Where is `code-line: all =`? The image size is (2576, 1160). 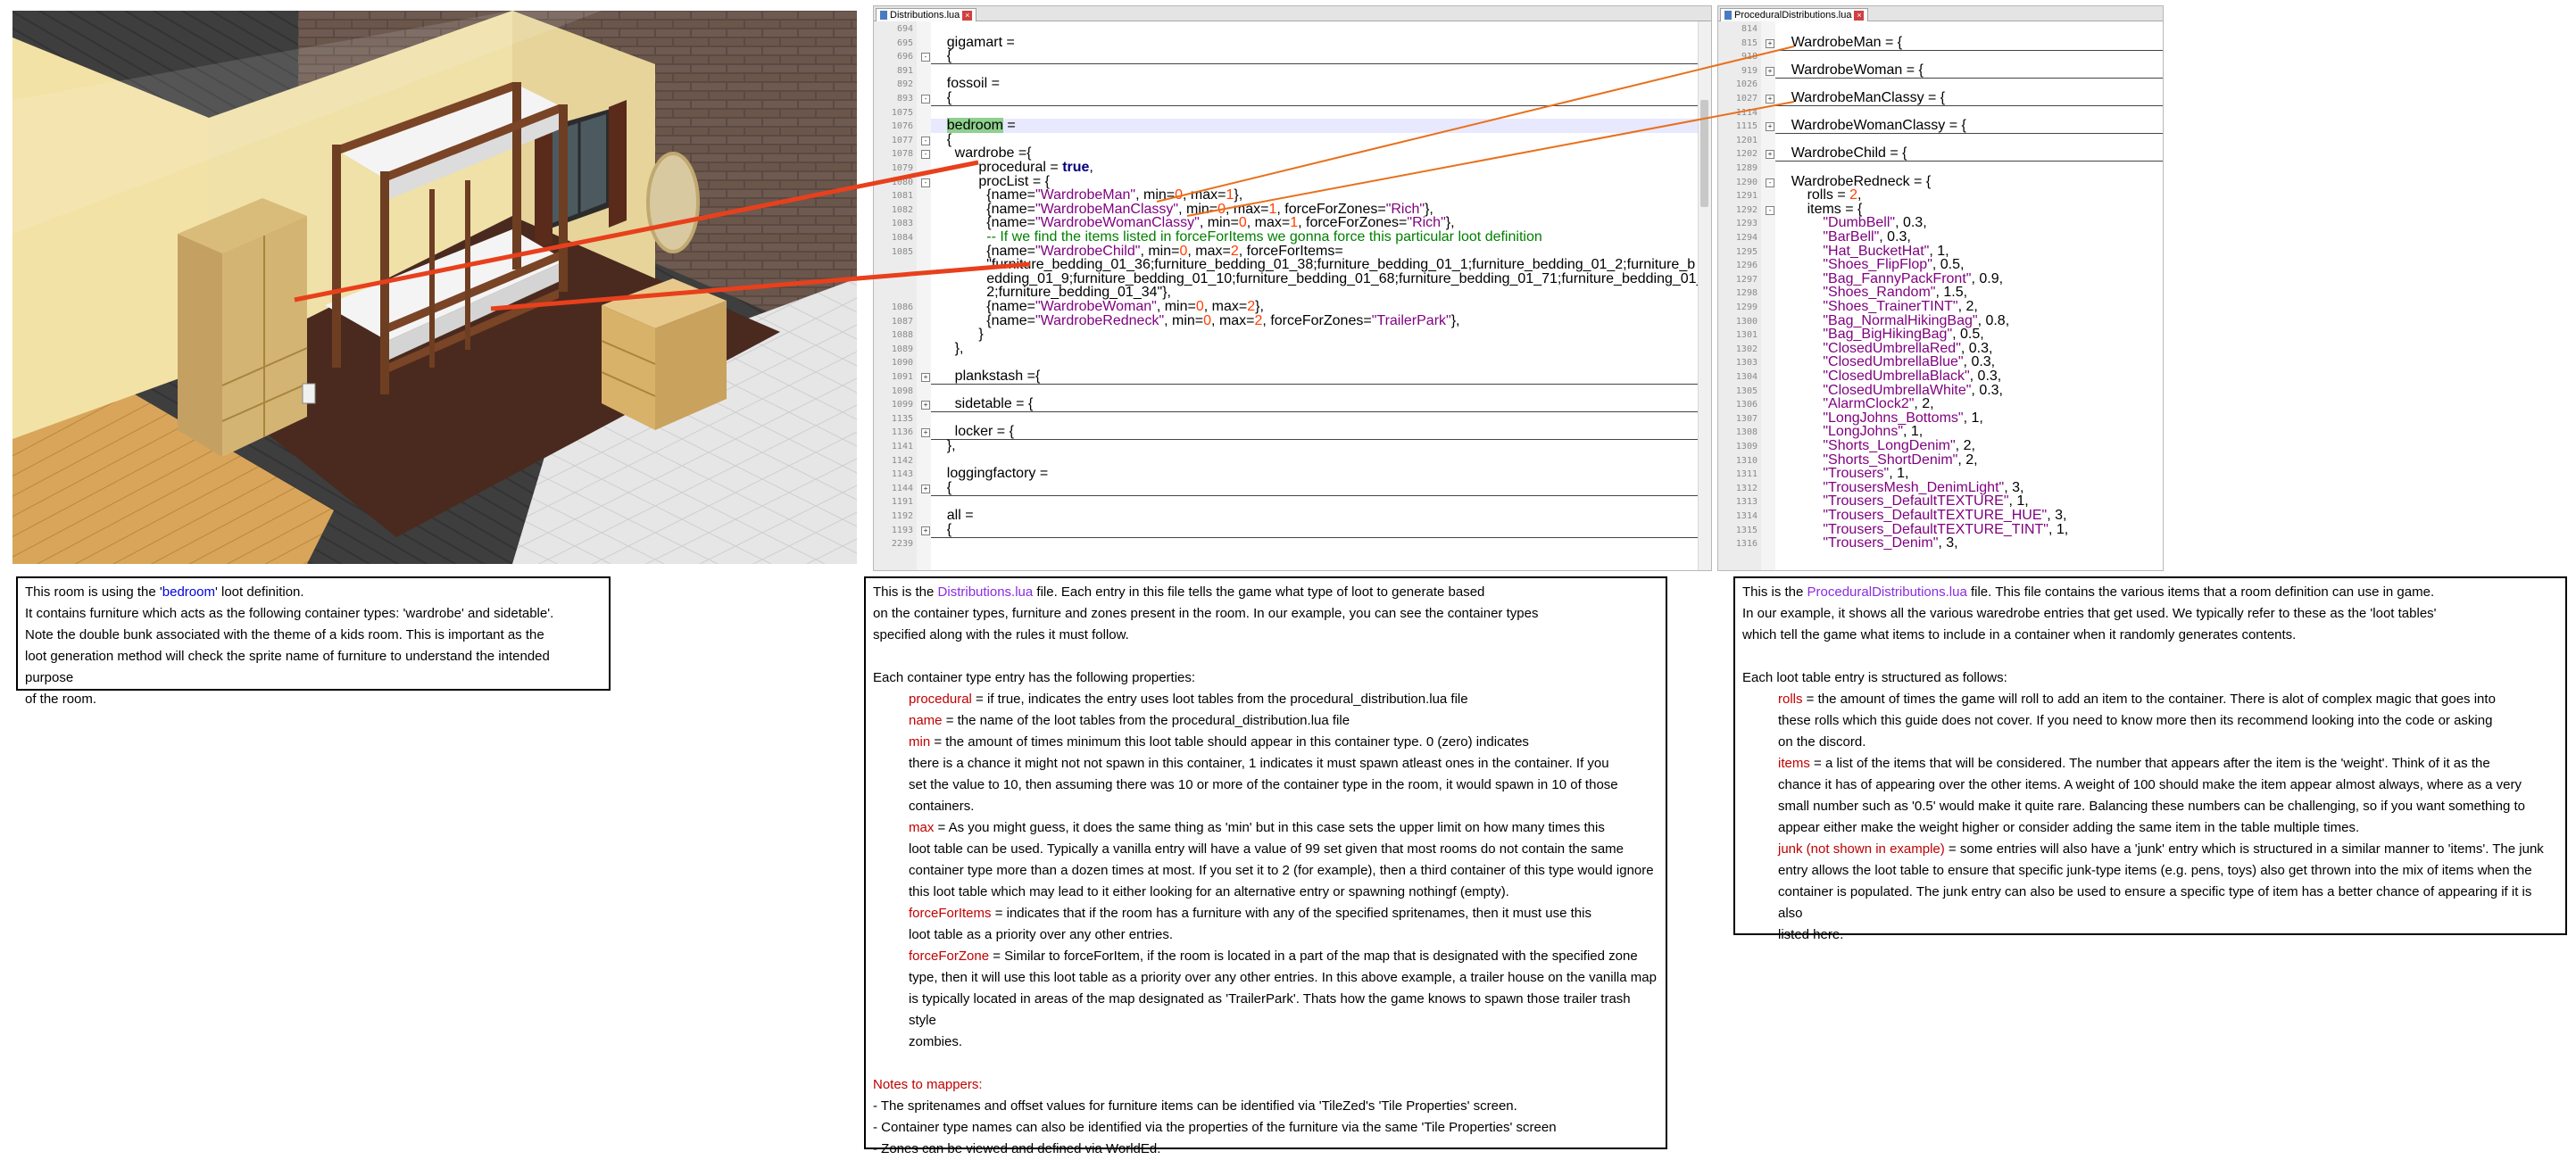
code-line: all = is located at coordinates (1315, 516).